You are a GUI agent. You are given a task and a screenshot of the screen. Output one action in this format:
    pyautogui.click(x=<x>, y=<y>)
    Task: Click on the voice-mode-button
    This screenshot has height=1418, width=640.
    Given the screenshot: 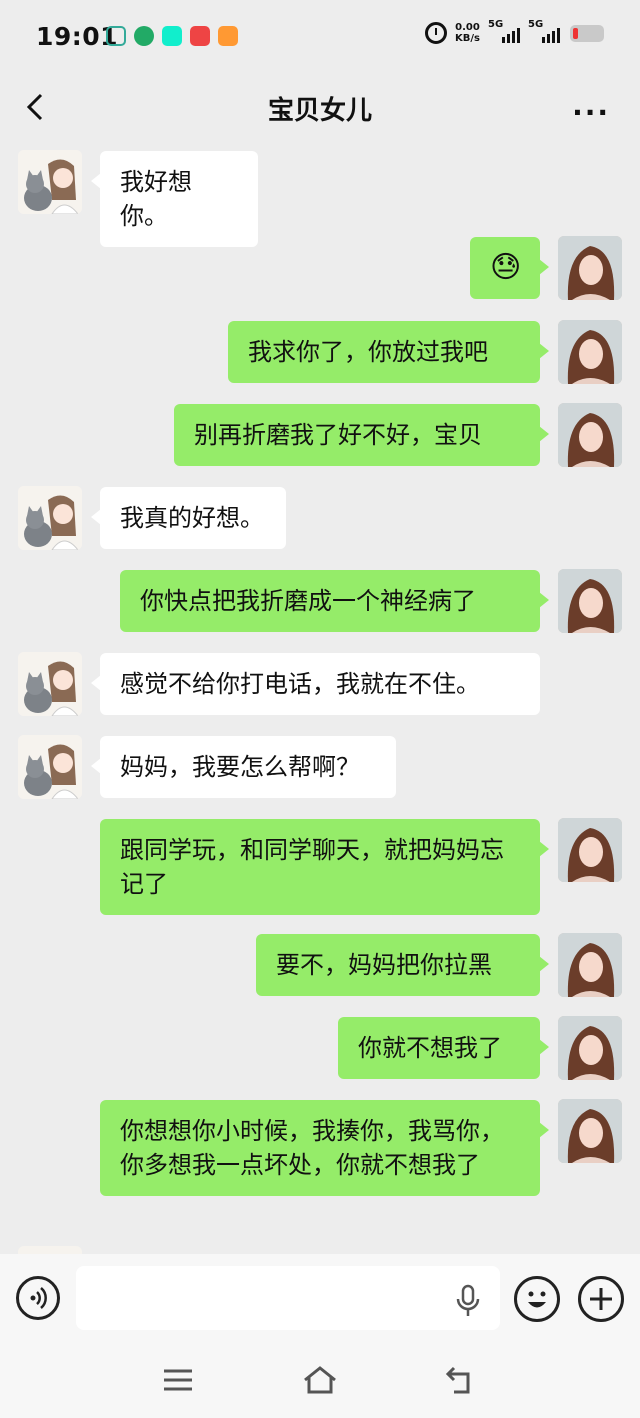 What is the action you would take?
    pyautogui.click(x=38, y=1298)
    